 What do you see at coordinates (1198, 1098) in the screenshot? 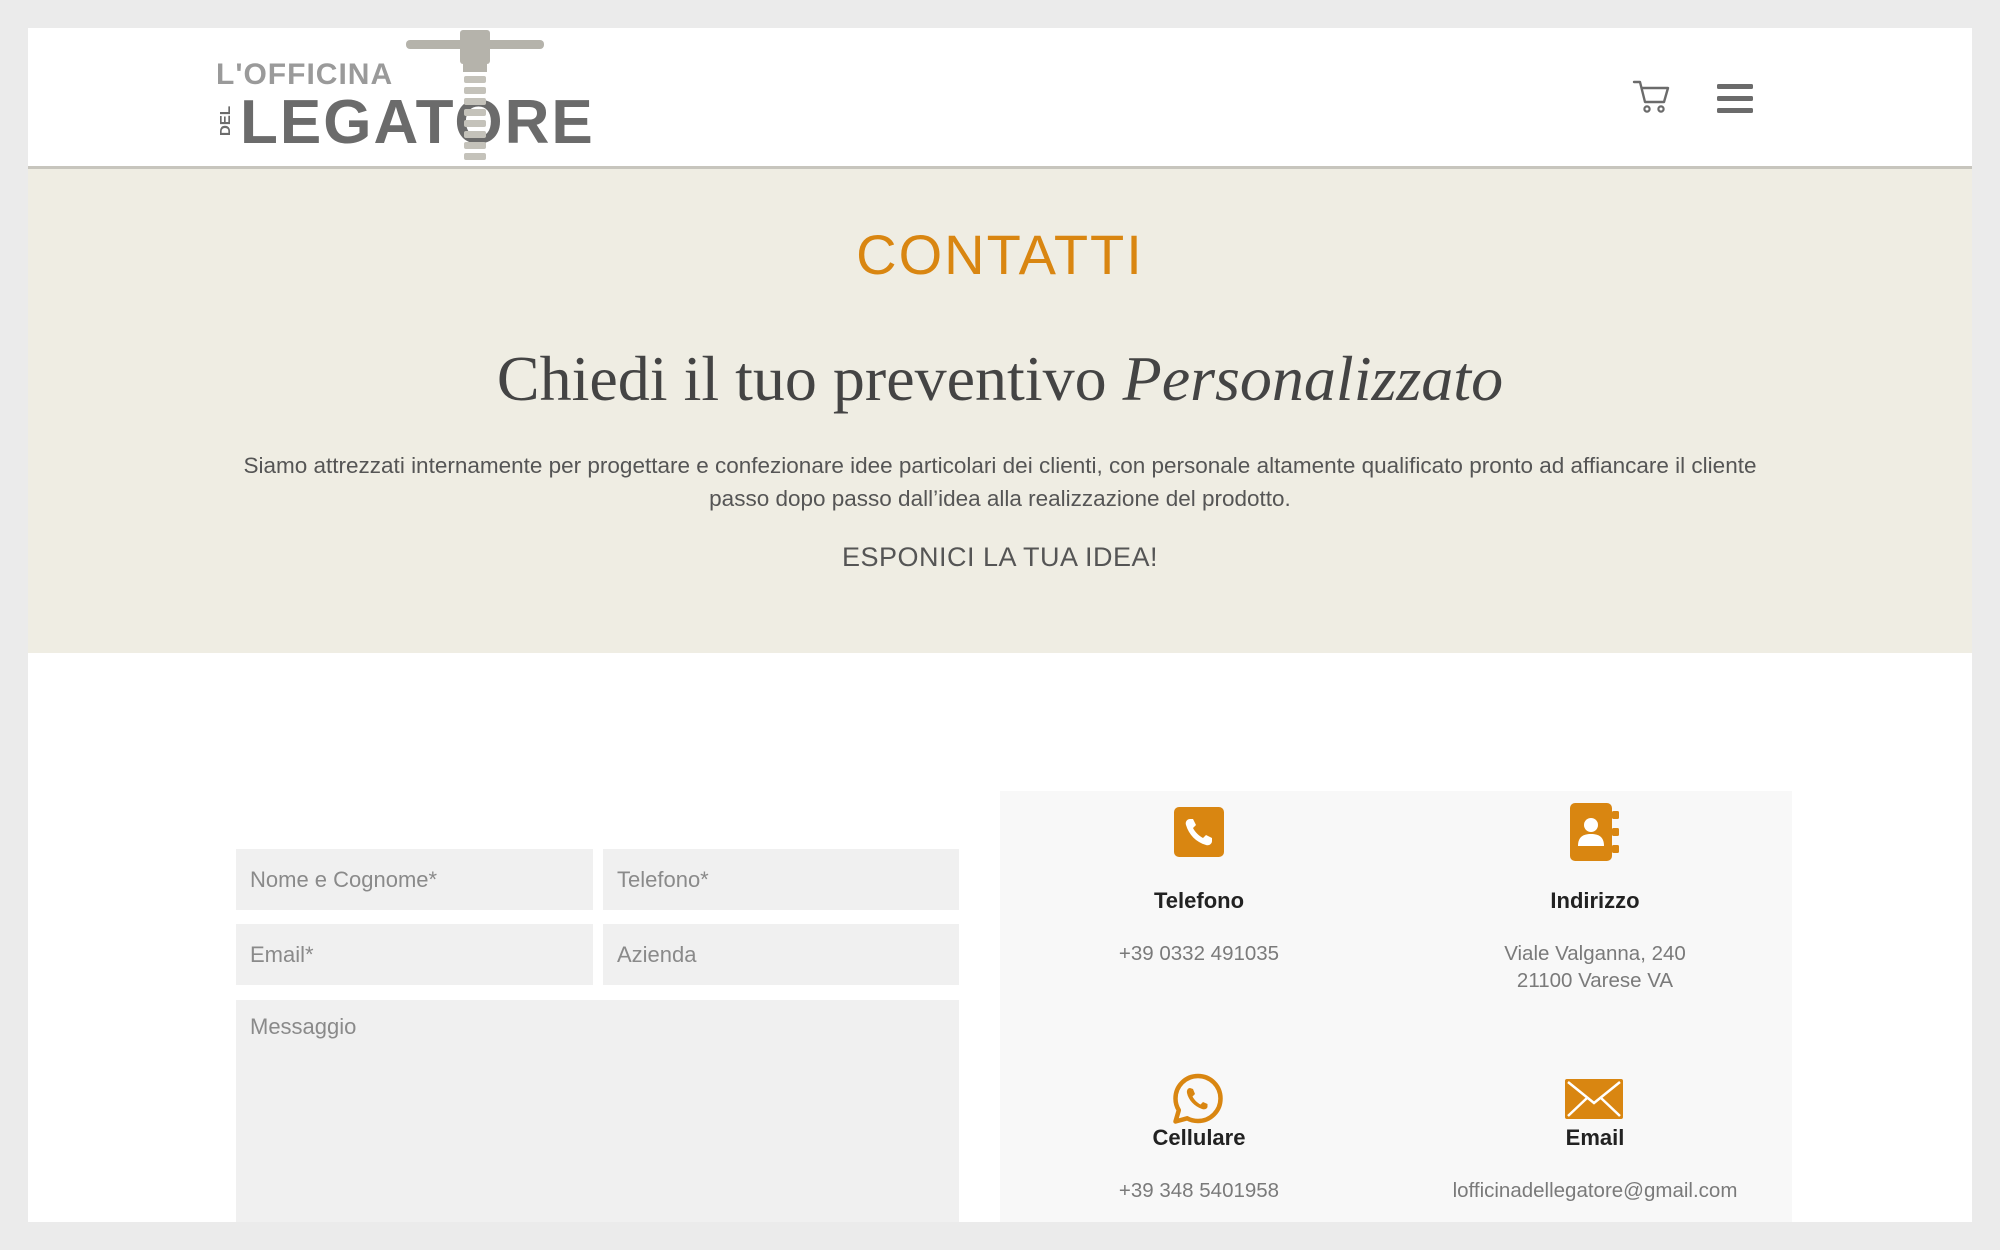
I see `whatsapp-icon` at bounding box center [1198, 1098].